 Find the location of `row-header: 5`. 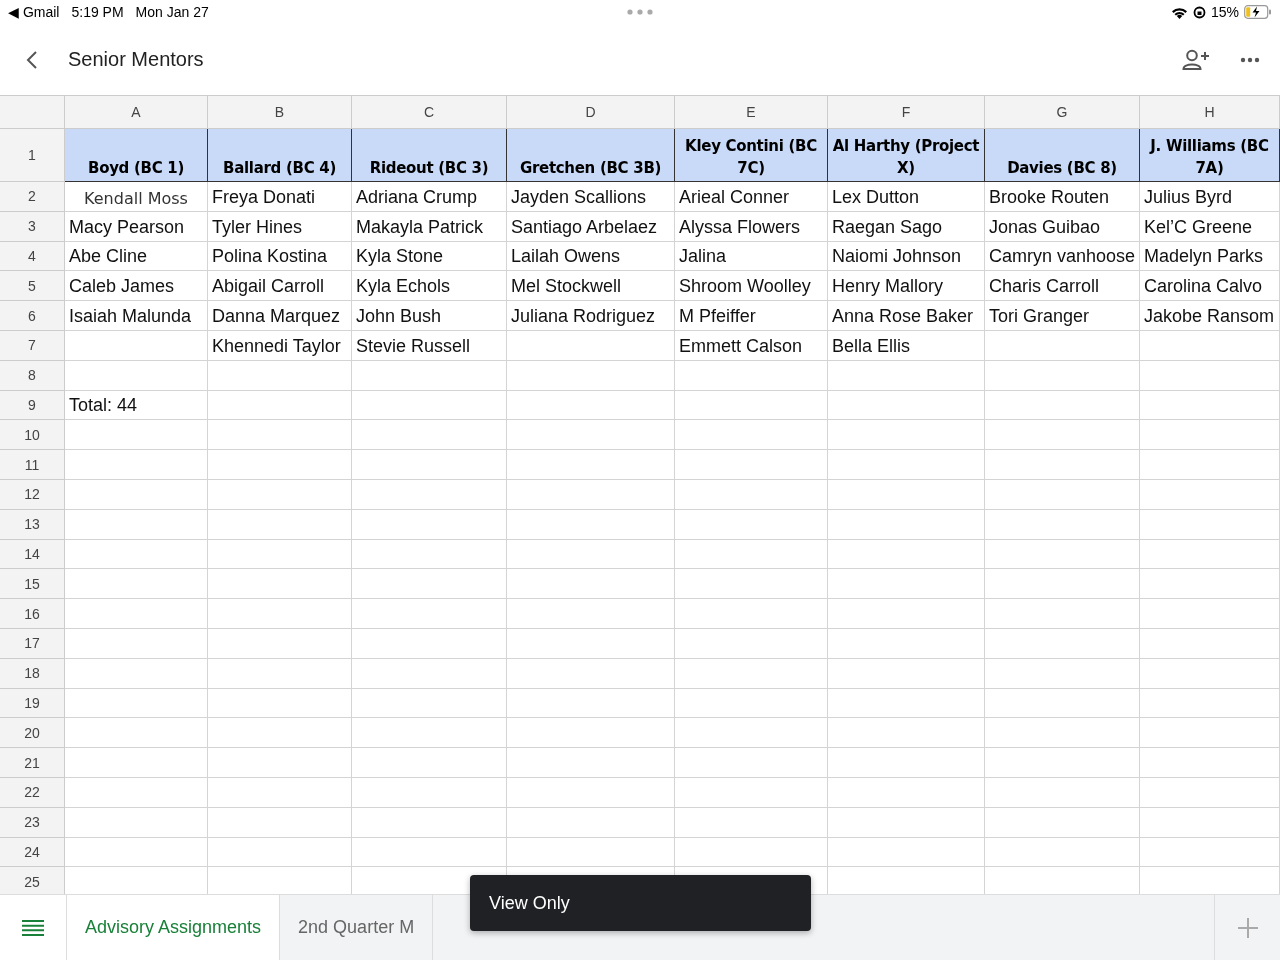

row-header: 5 is located at coordinates (32, 286).